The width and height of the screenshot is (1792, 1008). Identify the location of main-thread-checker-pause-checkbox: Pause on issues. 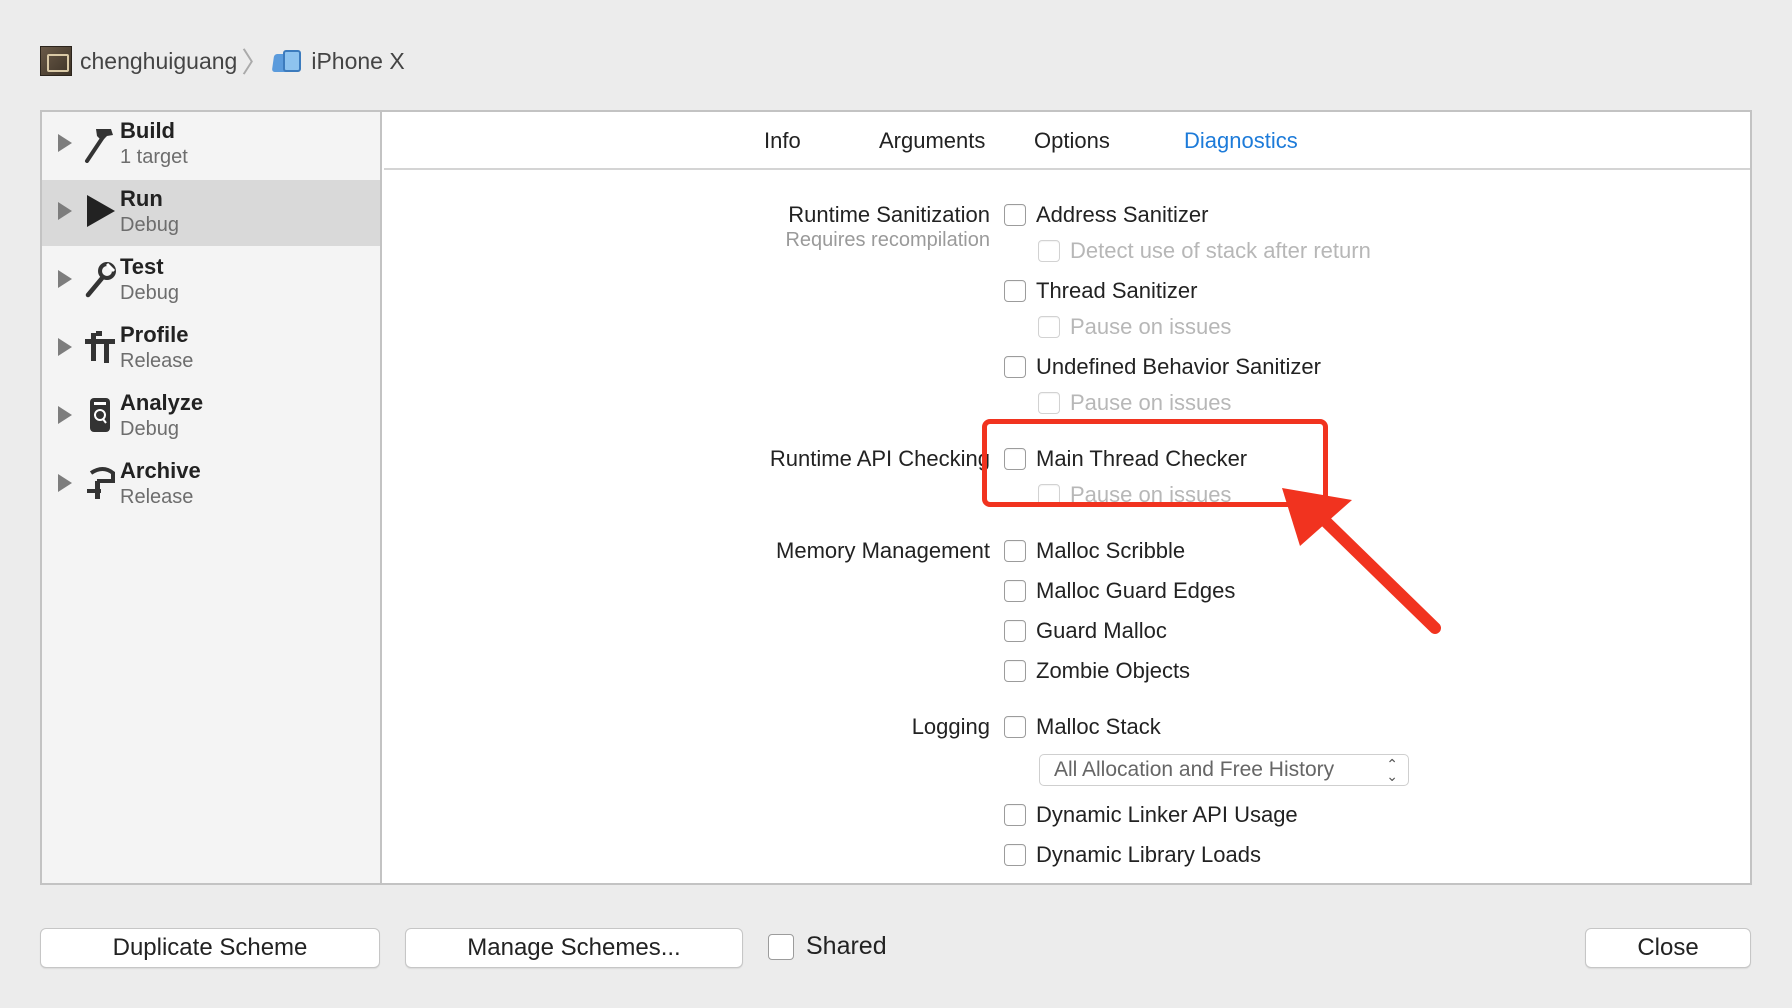
(1134, 495).